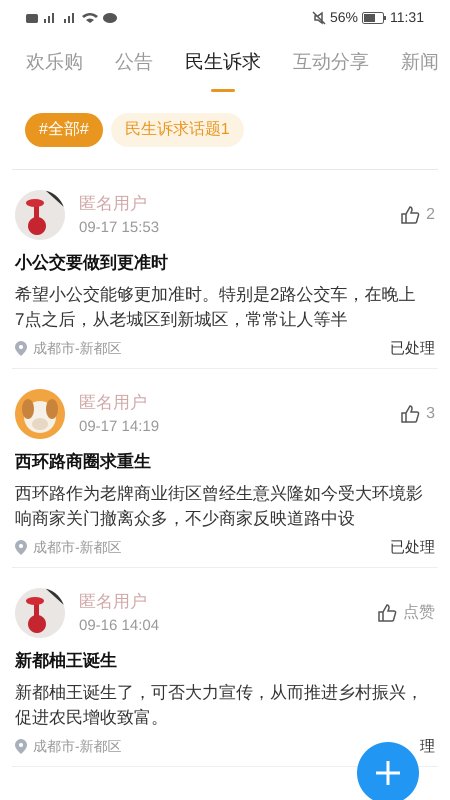 The image size is (450, 800). Describe the element at coordinates (223, 71) in the screenshot. I see `tab: 民生诉求` at that location.